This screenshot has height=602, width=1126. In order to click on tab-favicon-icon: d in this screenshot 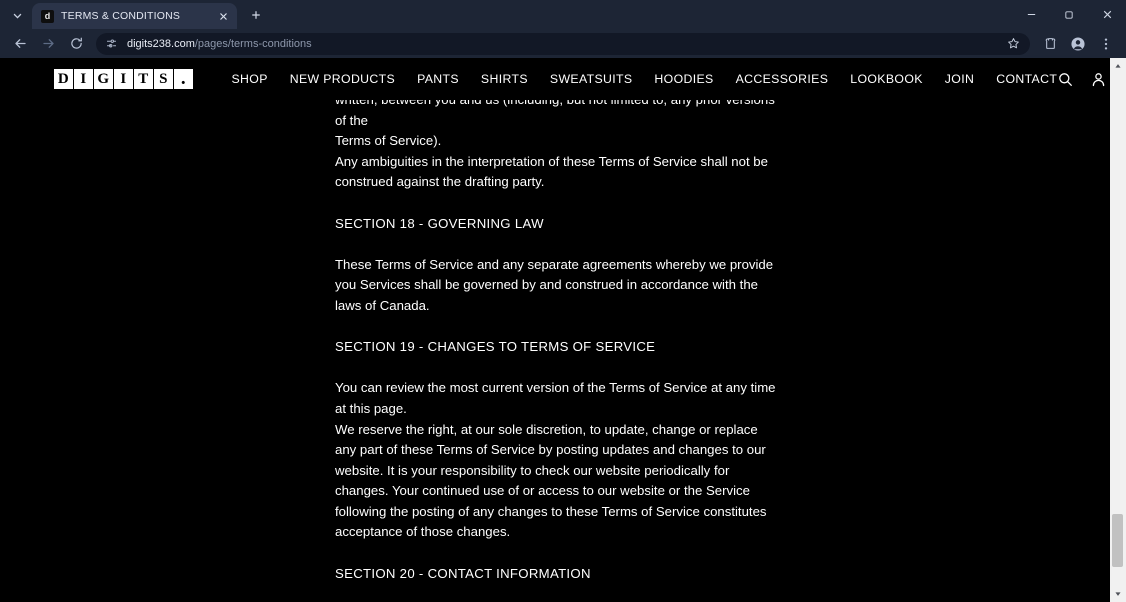, I will do `click(47, 16)`.